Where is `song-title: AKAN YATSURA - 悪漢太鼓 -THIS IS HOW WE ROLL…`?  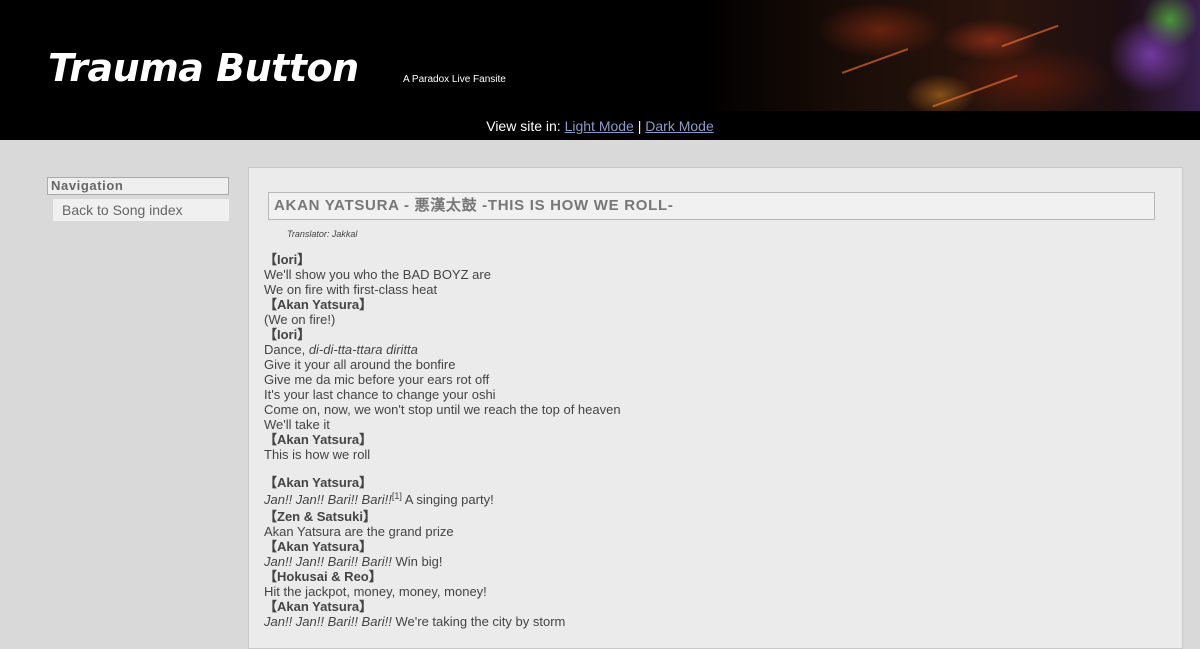 song-title: AKAN YATSURA - 悪漢太鼓 -THIS IS HOW WE ROLL… is located at coordinates (711, 206).